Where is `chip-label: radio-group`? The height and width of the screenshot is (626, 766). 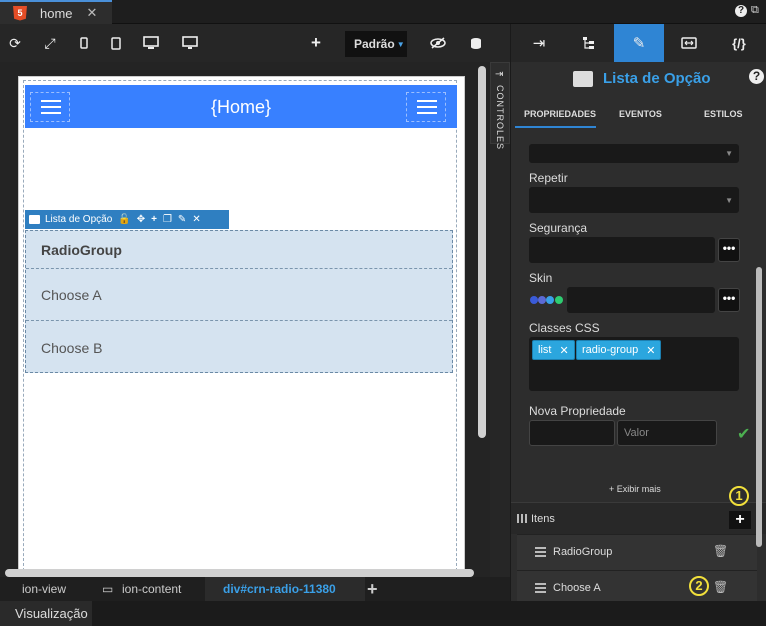
chip-label: radio-group is located at coordinates (610, 350).